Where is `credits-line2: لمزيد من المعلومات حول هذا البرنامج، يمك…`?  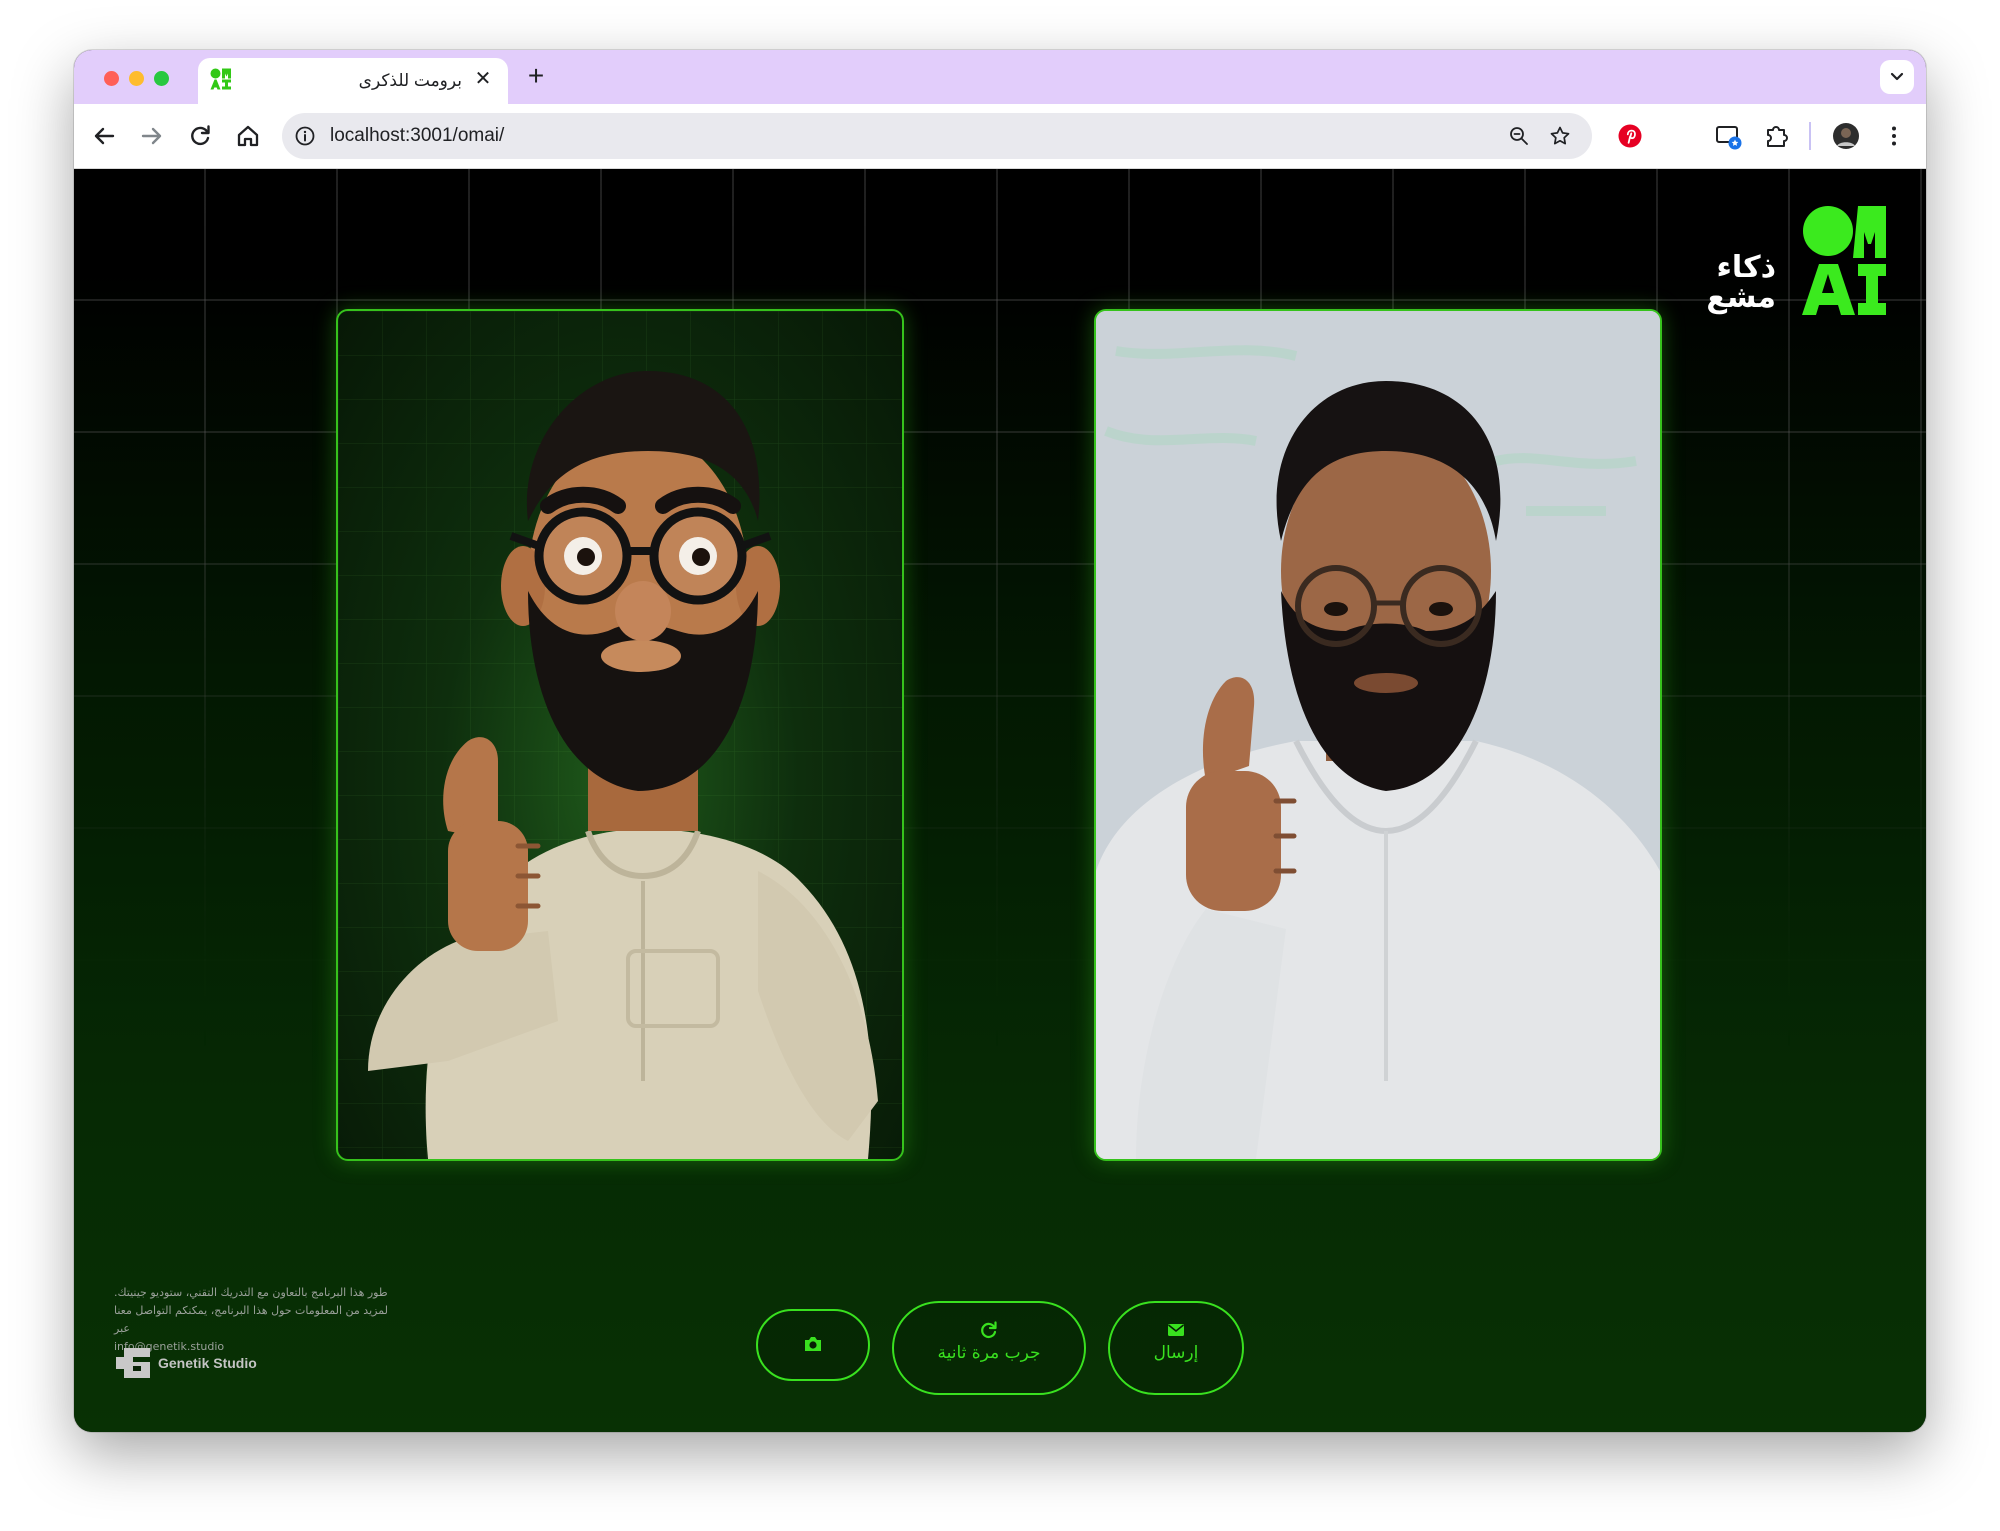
credits-line2: لمزيد من المعلومات حول هذا البرنامج، يمك… is located at coordinates (251, 1319).